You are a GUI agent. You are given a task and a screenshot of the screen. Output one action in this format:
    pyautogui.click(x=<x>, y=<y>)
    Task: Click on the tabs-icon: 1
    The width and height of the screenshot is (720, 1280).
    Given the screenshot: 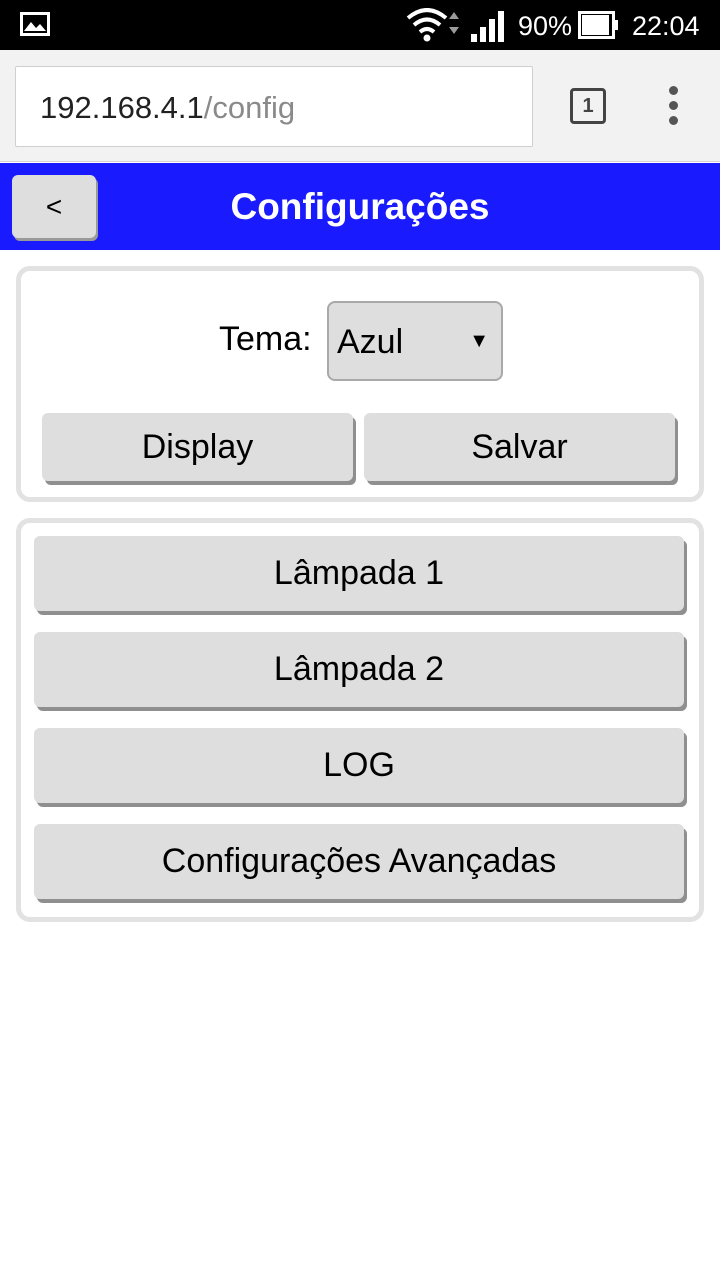 What is the action you would take?
    pyautogui.click(x=588, y=106)
    